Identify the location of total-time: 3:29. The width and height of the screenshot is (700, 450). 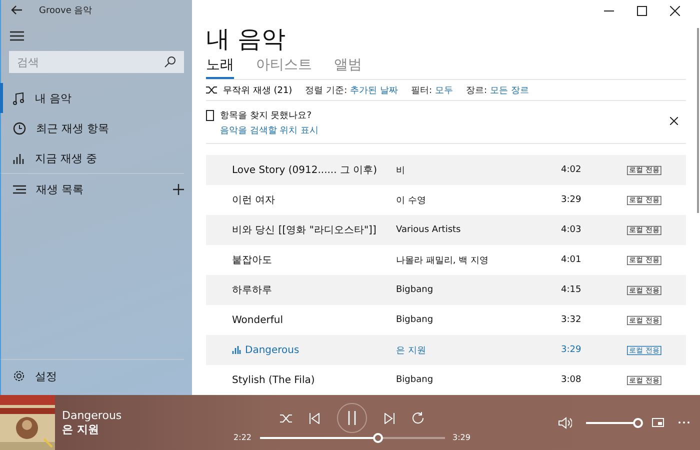
(461, 437).